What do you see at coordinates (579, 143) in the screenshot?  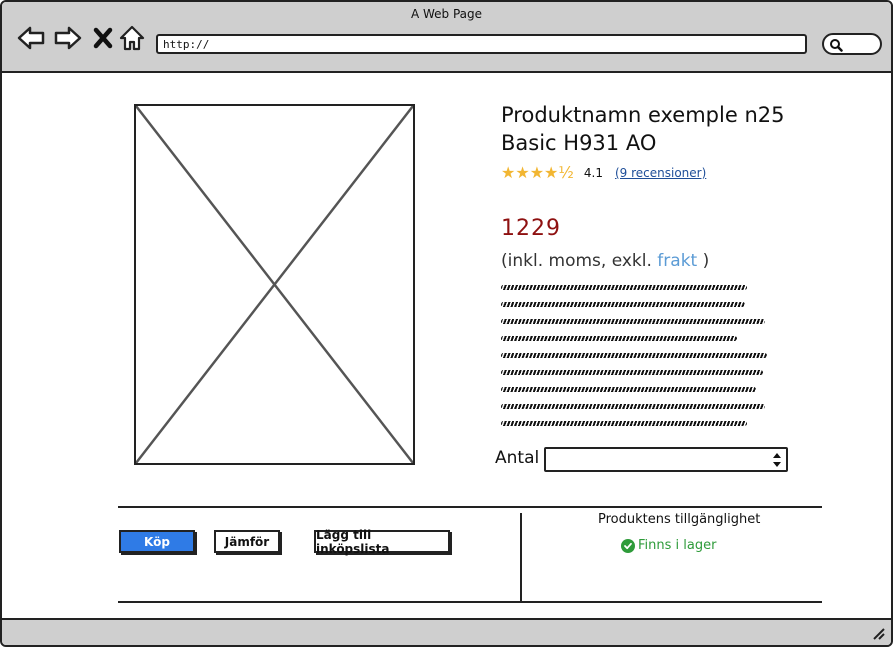 I see `product-title-line2: Basic H931 AO` at bounding box center [579, 143].